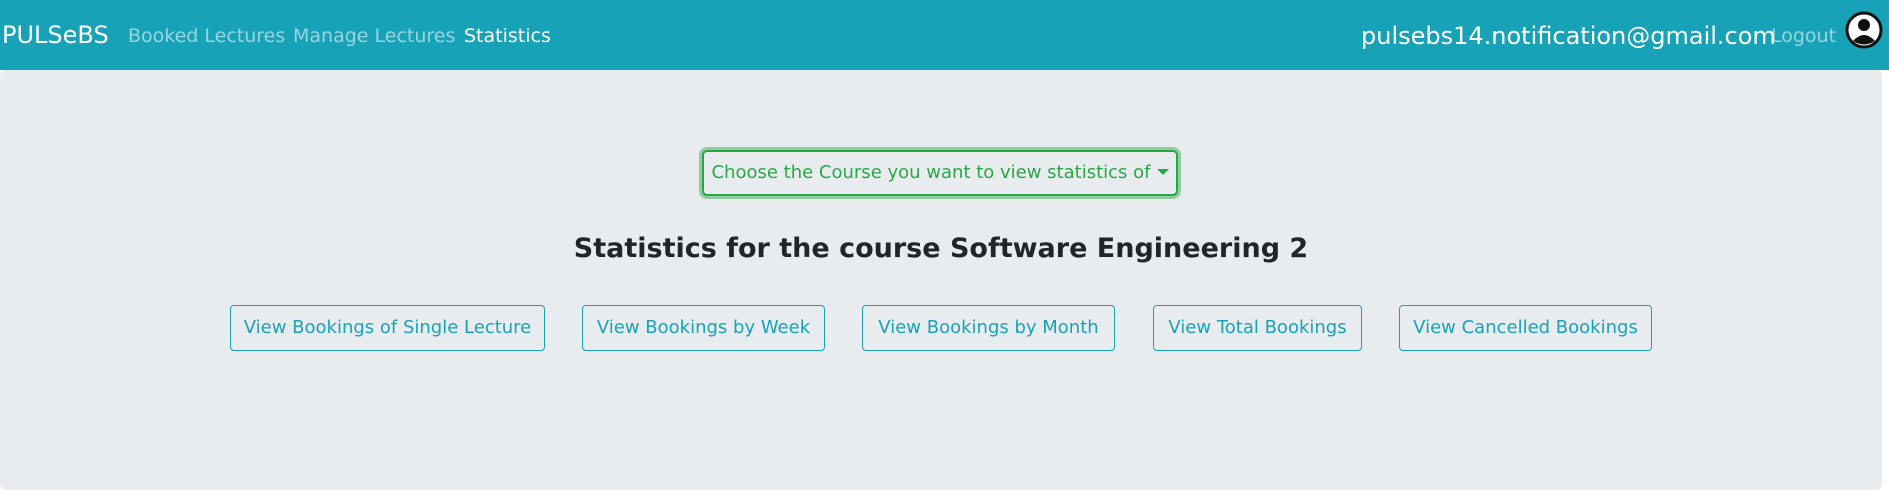  I want to click on logout-link: Logout, so click(1803, 36).